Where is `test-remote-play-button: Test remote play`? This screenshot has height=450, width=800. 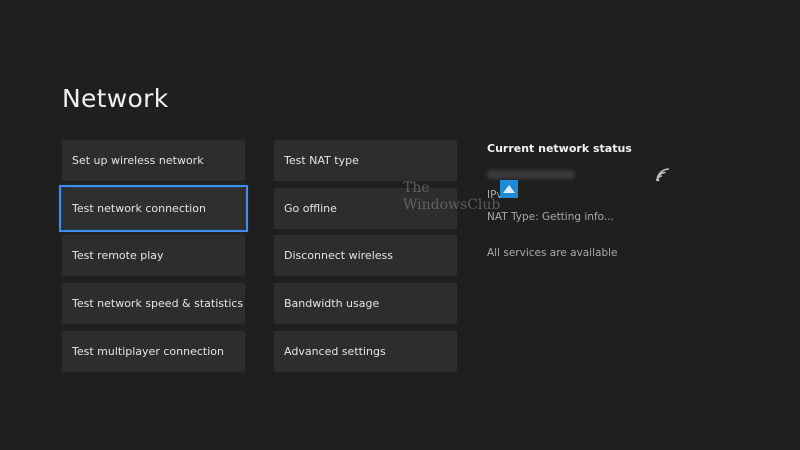
test-remote-play-button: Test remote play is located at coordinates (153, 255).